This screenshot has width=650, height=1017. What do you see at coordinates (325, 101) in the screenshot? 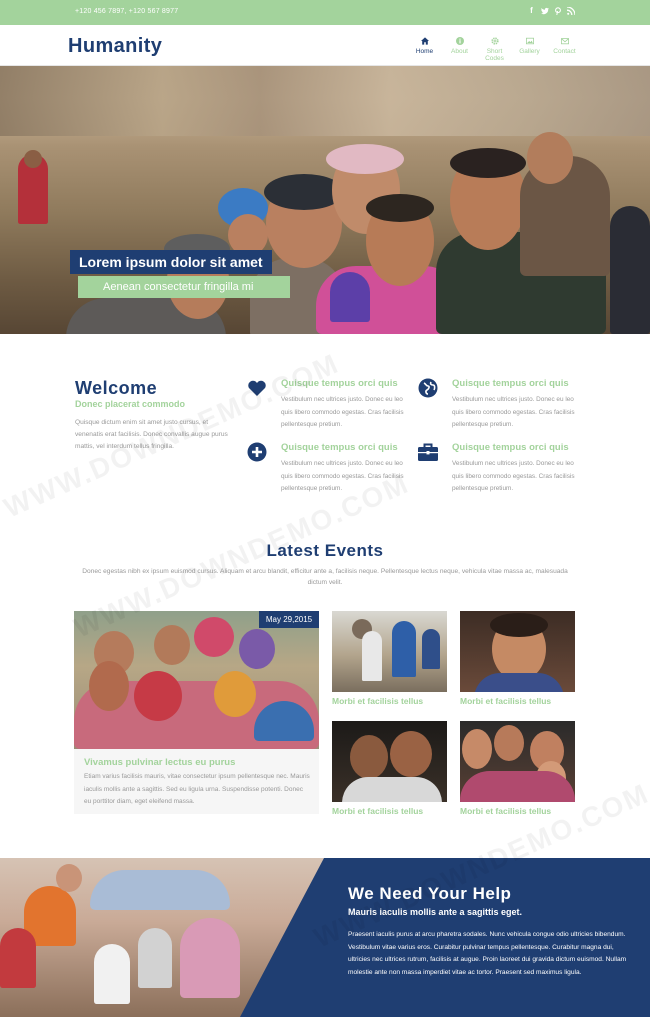
I see `hero-background` at bounding box center [325, 101].